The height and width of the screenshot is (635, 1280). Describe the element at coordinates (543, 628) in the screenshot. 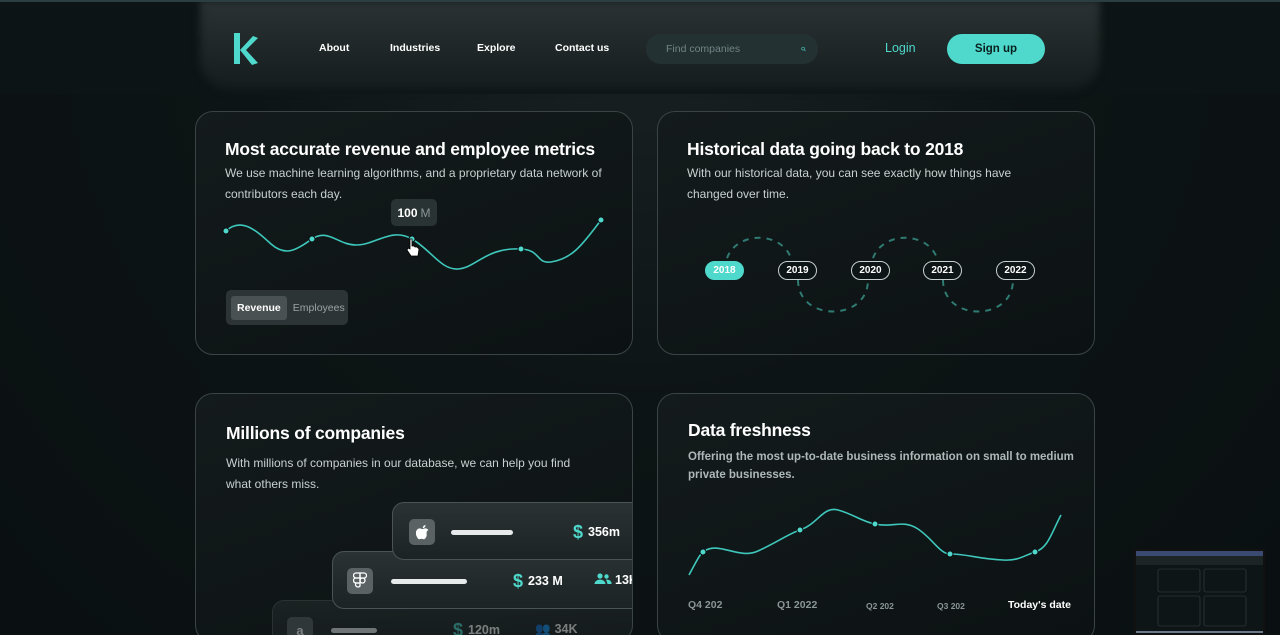

I see `people-icon: 👥` at that location.